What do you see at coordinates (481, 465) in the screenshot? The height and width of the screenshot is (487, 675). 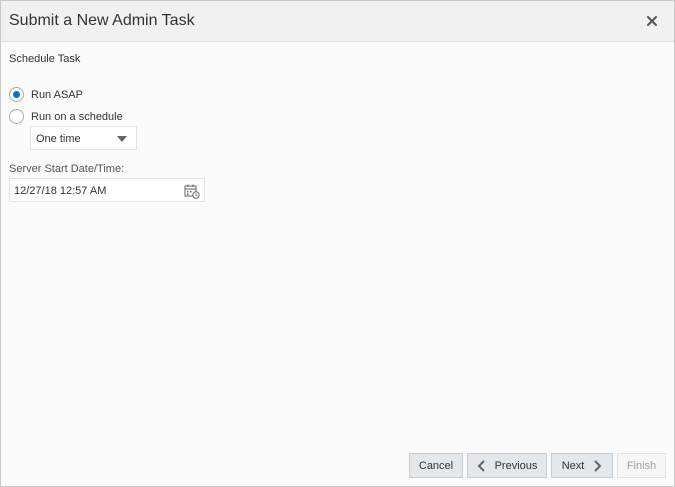 I see `chevron-left-icon` at bounding box center [481, 465].